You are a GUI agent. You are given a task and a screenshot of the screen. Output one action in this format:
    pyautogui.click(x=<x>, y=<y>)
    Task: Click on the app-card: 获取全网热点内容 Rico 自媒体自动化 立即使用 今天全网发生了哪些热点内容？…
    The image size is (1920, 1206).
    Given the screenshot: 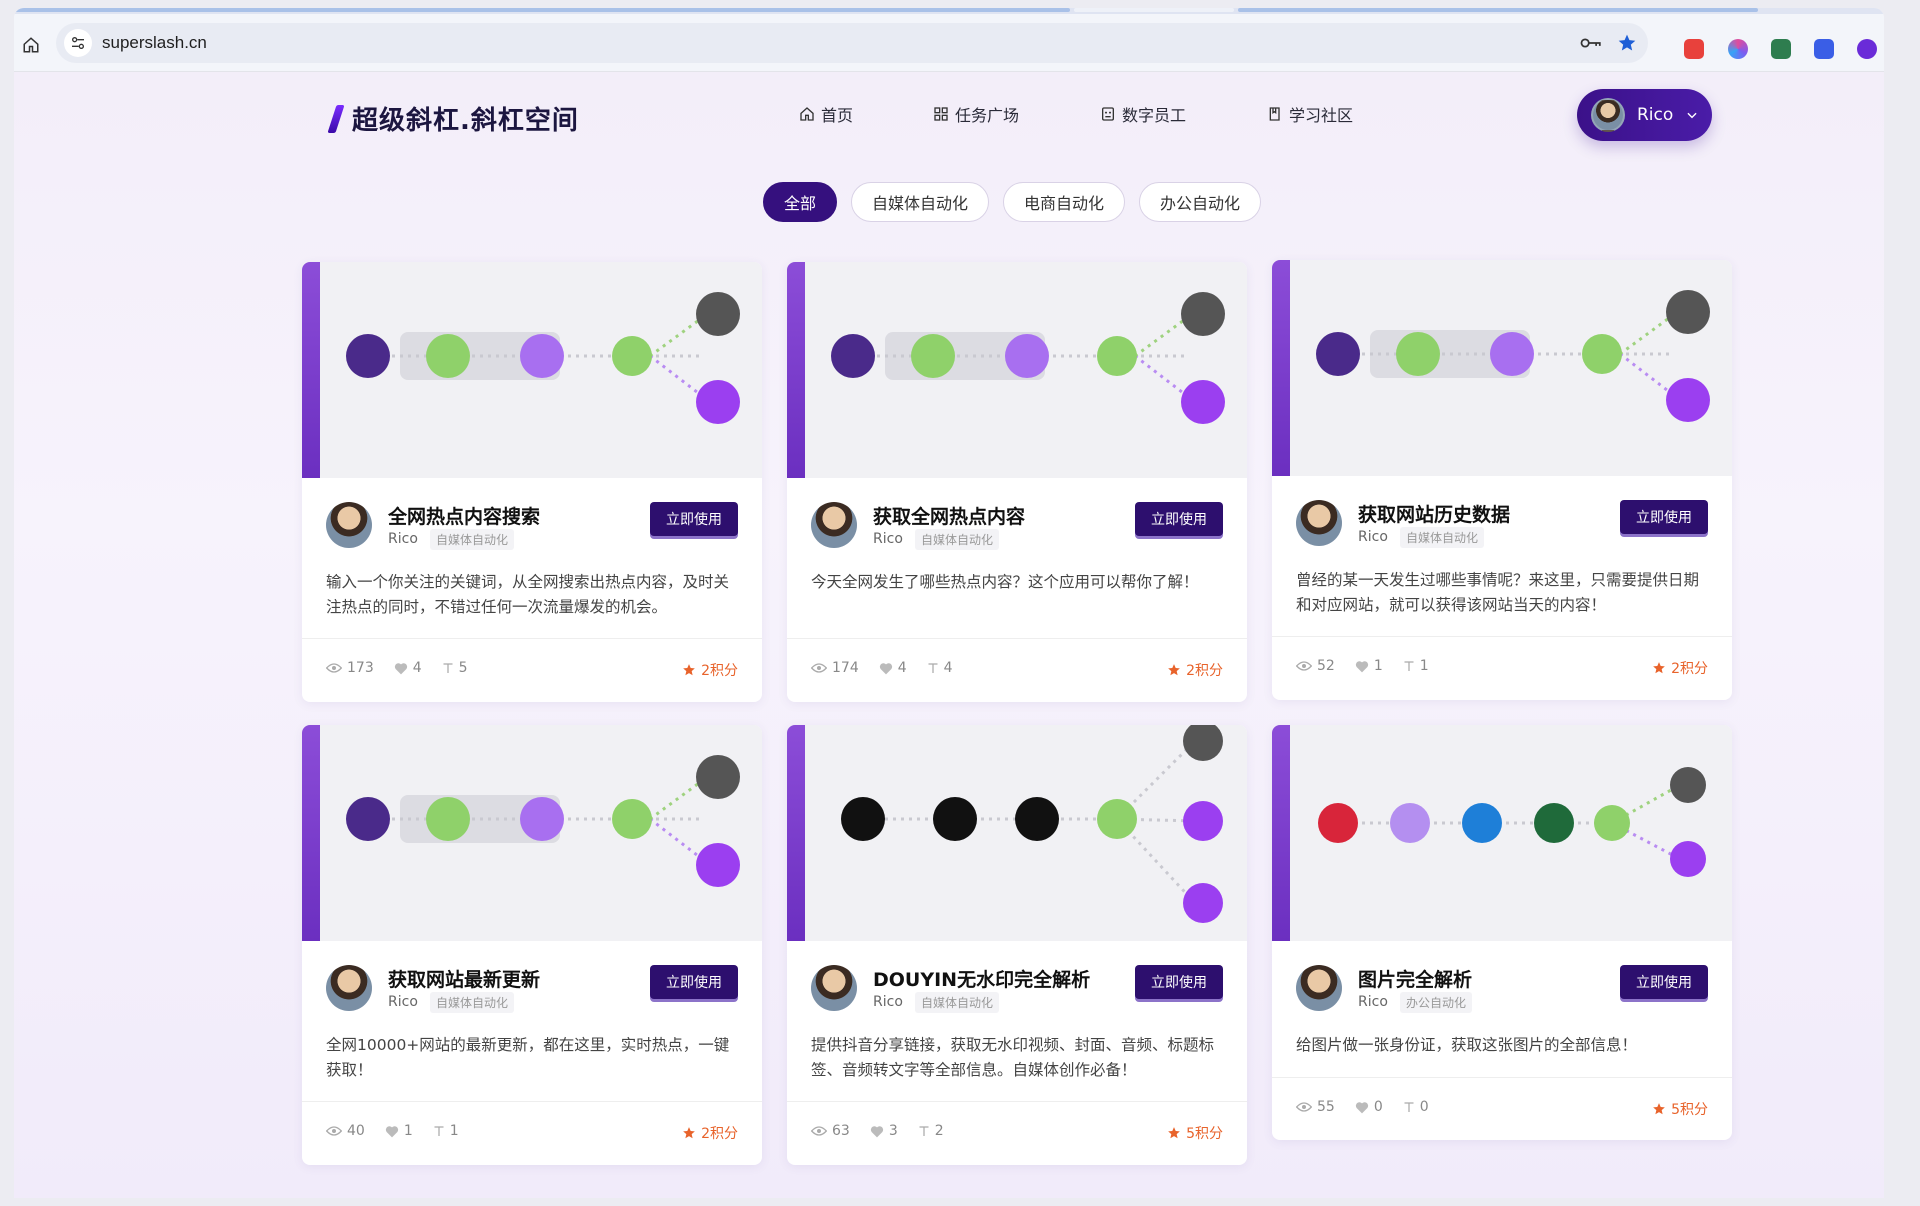 What is the action you would take?
    pyautogui.click(x=1017, y=482)
    